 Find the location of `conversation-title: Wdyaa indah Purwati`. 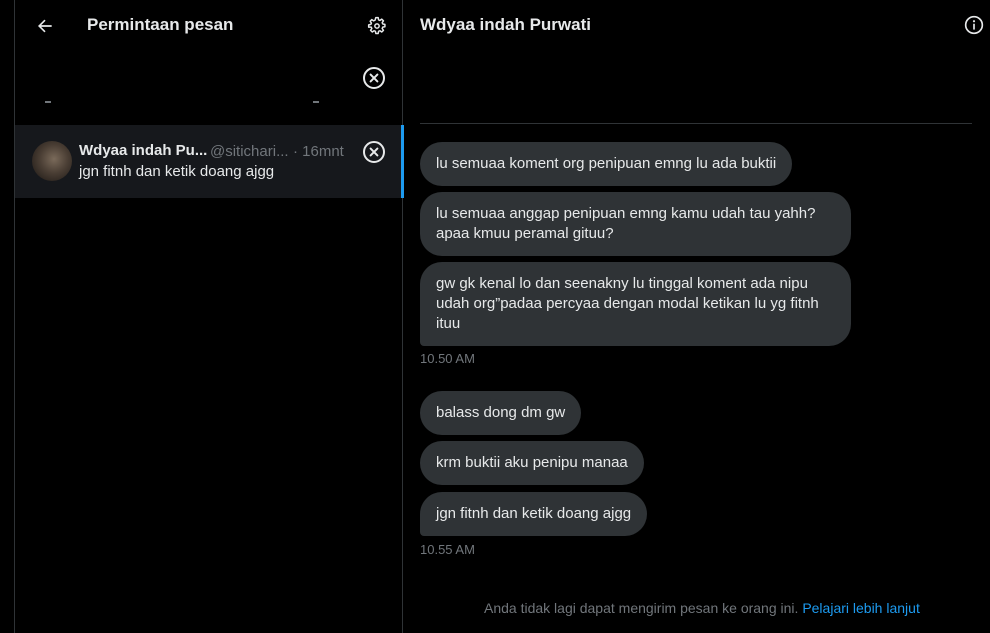

conversation-title: Wdyaa indah Purwati is located at coordinates (505, 24).